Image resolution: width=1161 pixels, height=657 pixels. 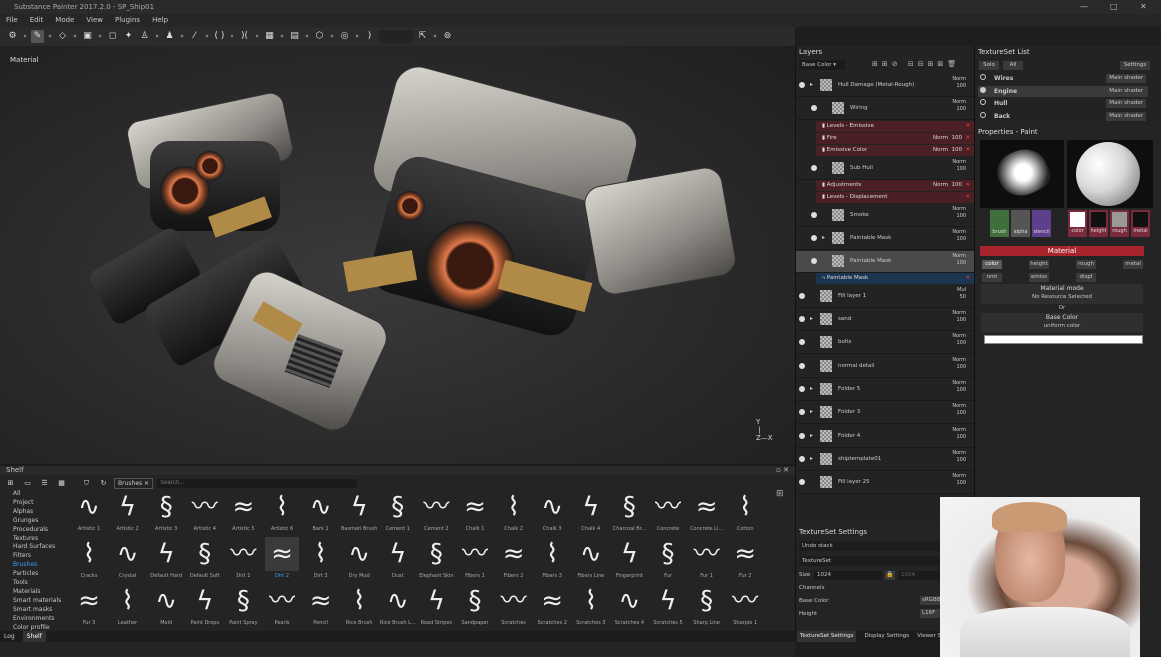 What do you see at coordinates (707, 607) in the screenshot?
I see `brush-tile: § Sharp Line` at bounding box center [707, 607].